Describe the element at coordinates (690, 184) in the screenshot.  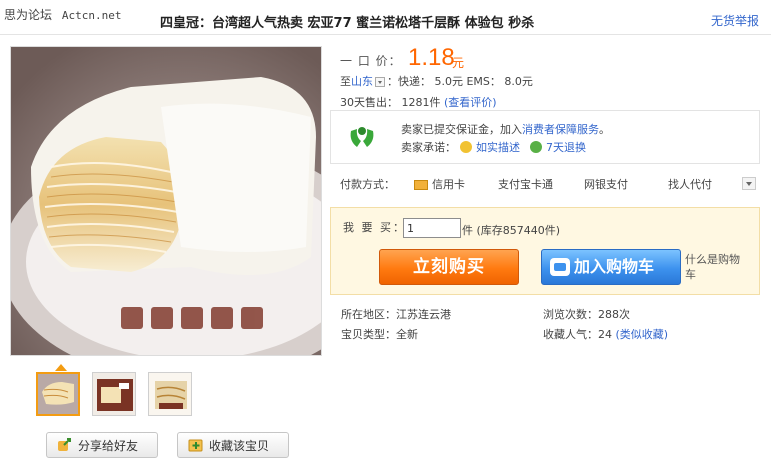
I see `payment-pay-for-me: 找人代付` at that location.